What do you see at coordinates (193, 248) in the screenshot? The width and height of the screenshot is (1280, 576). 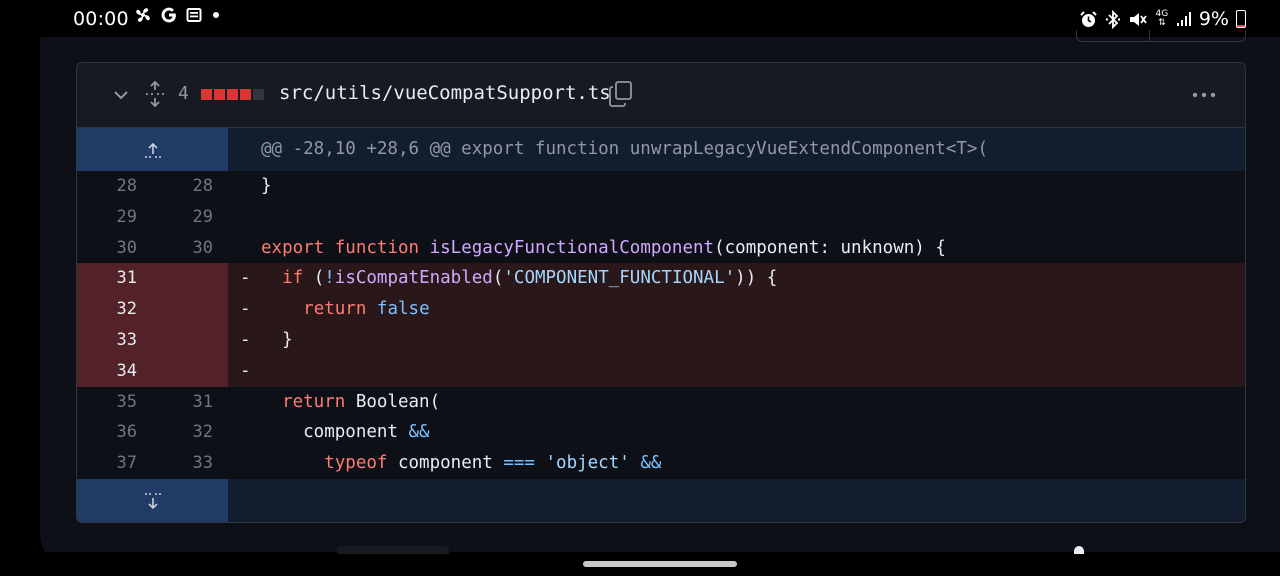 I see `new-line-number: 30` at bounding box center [193, 248].